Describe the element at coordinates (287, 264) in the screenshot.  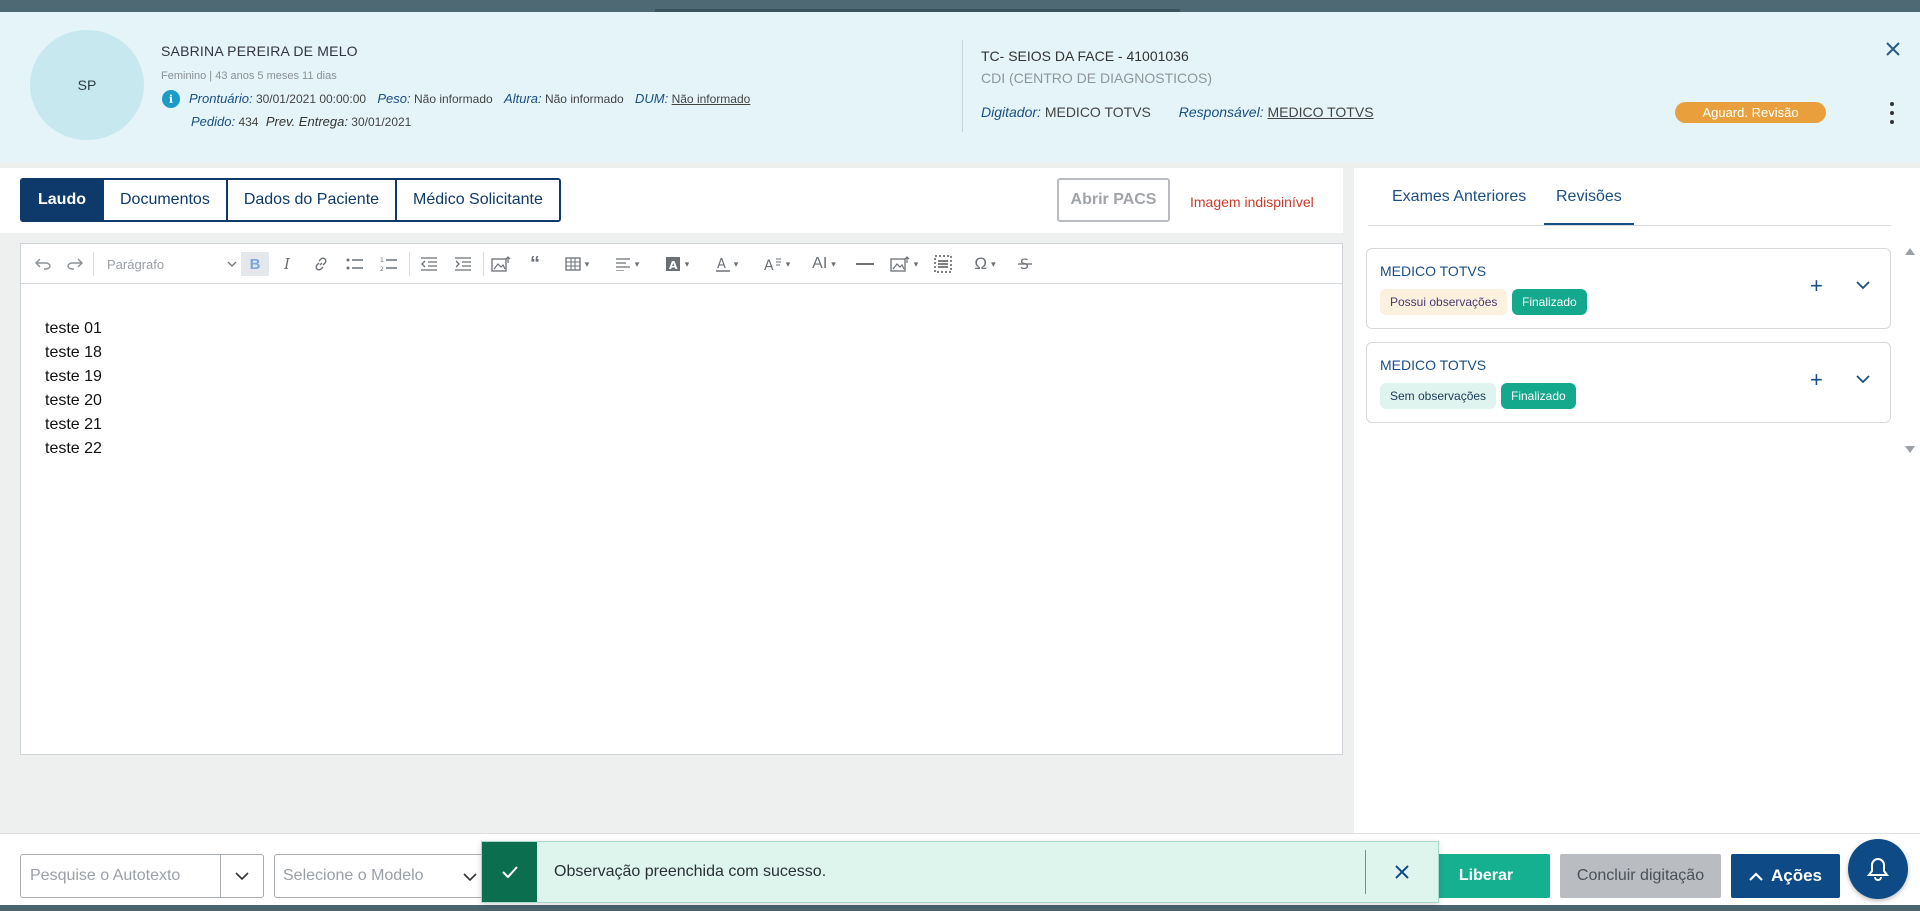
I see `italic-icon: I` at that location.